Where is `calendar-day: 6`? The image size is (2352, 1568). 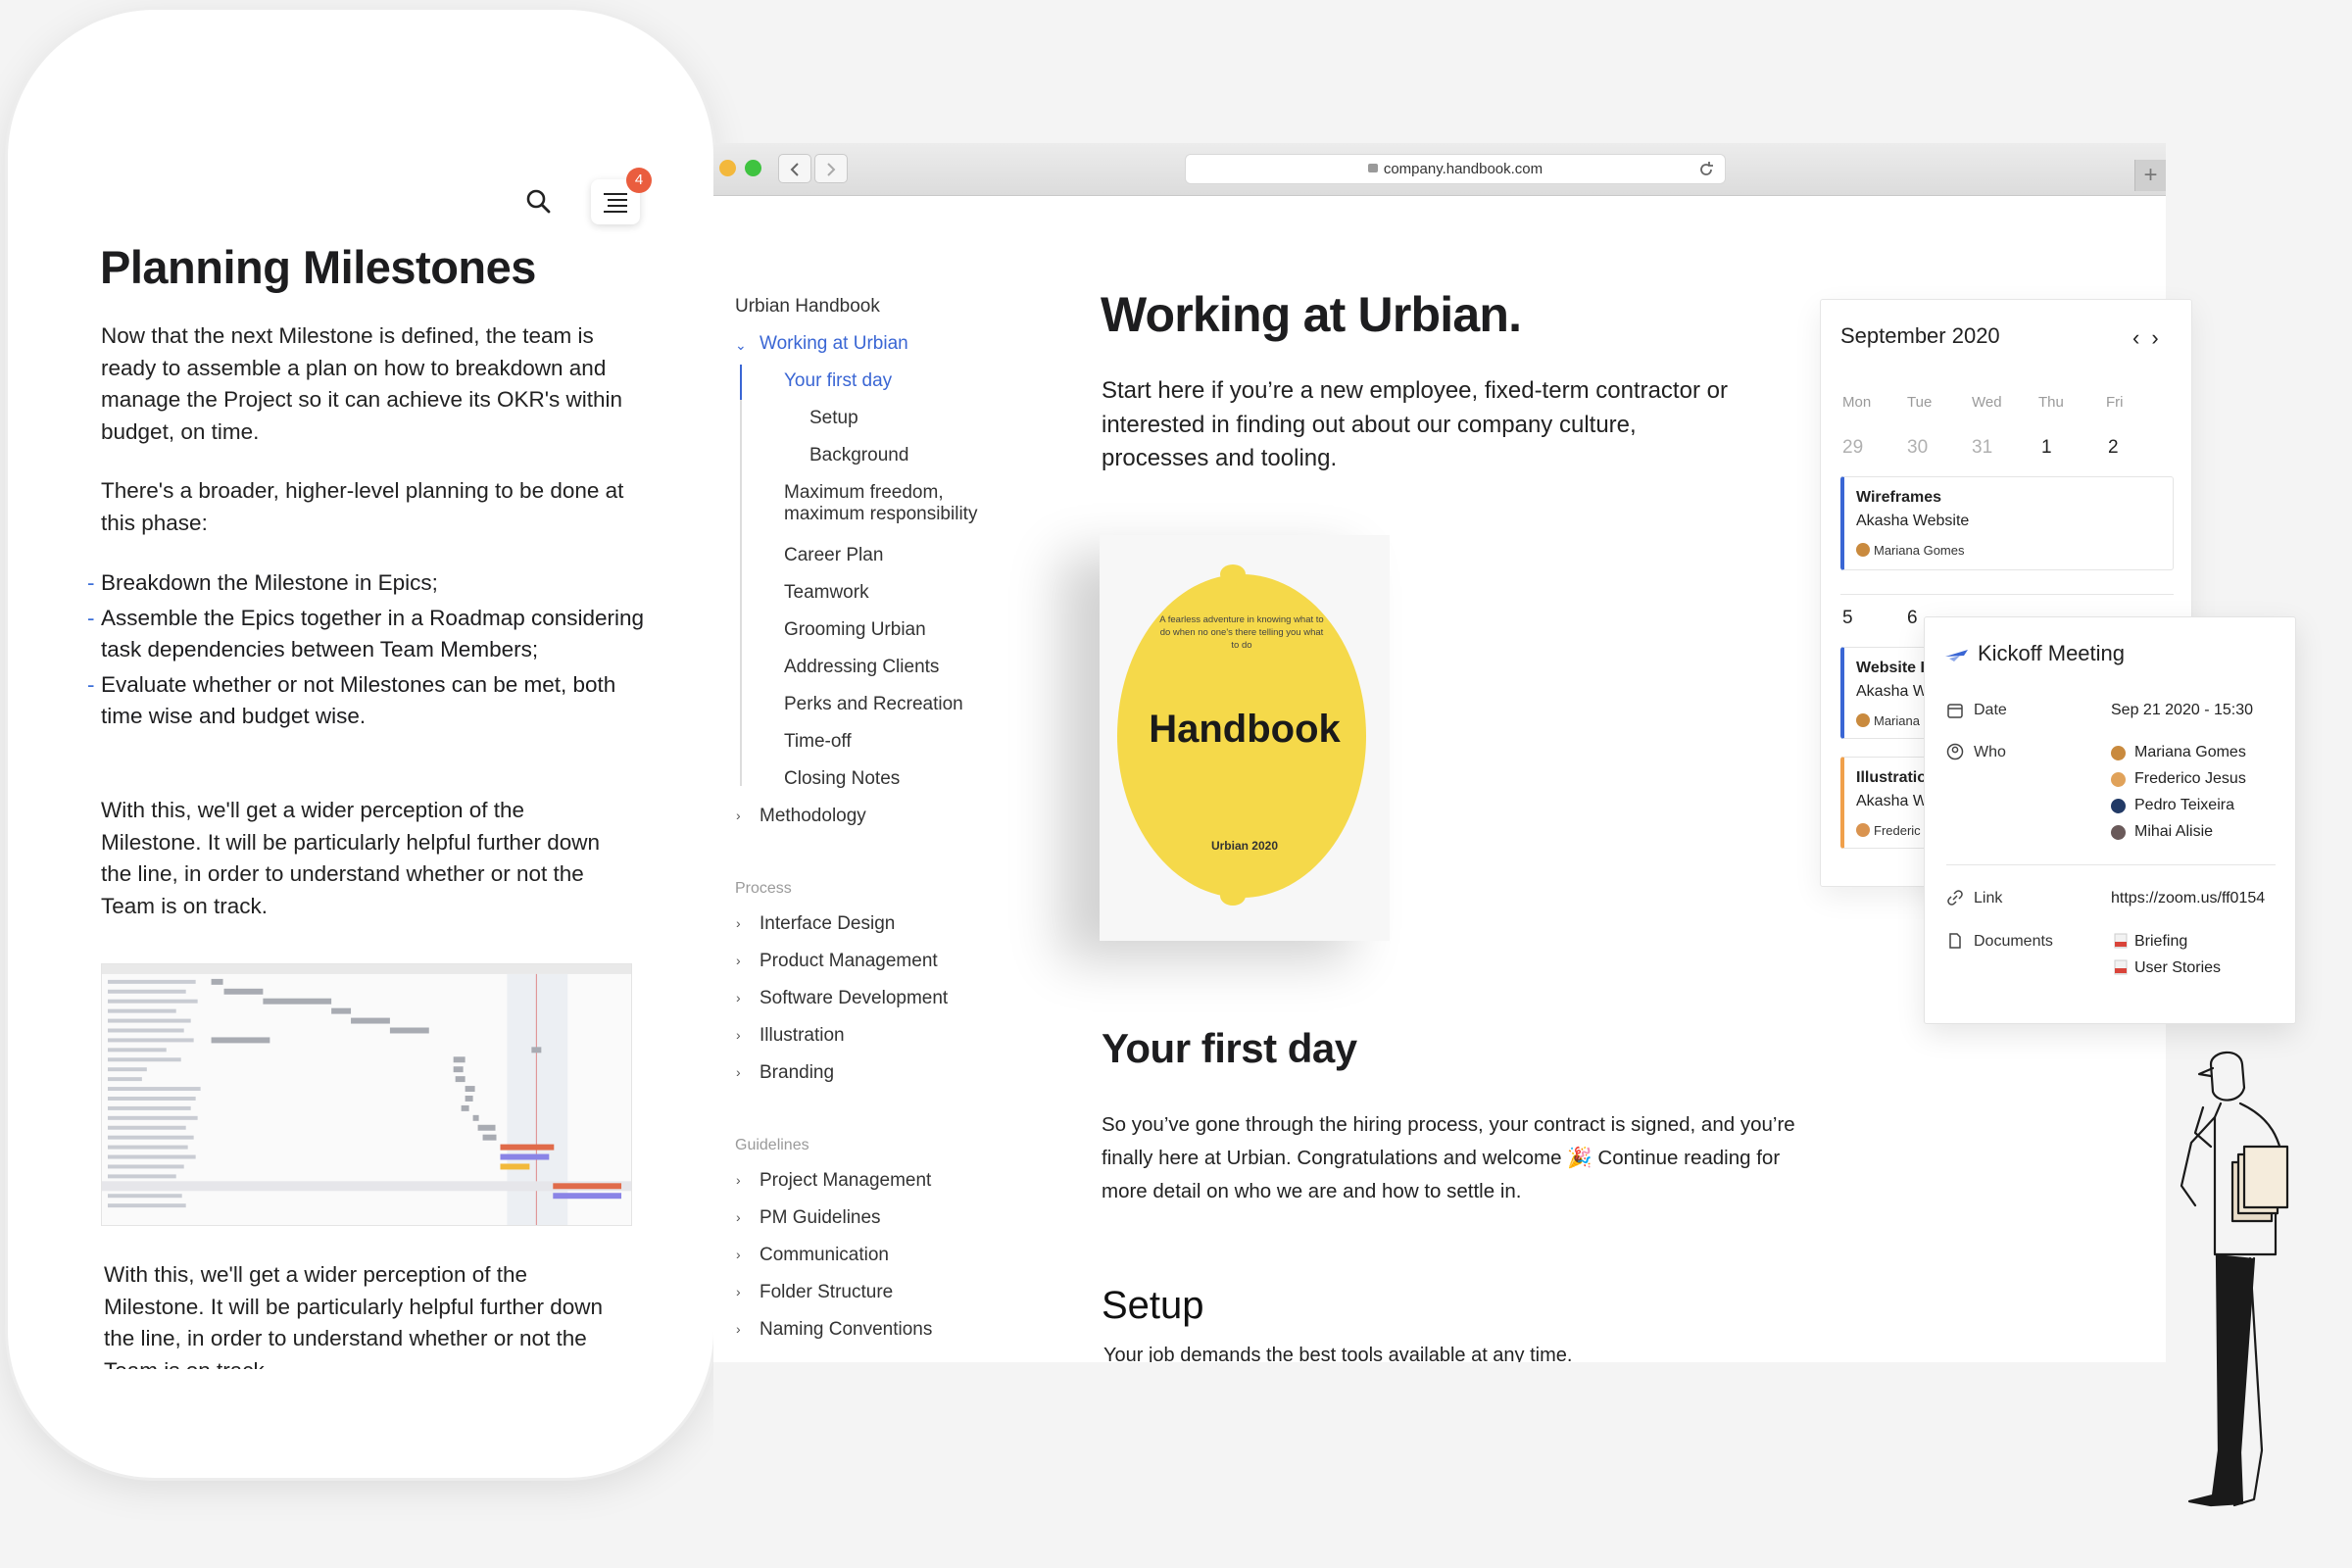
calendar-day: 6 is located at coordinates (1912, 618).